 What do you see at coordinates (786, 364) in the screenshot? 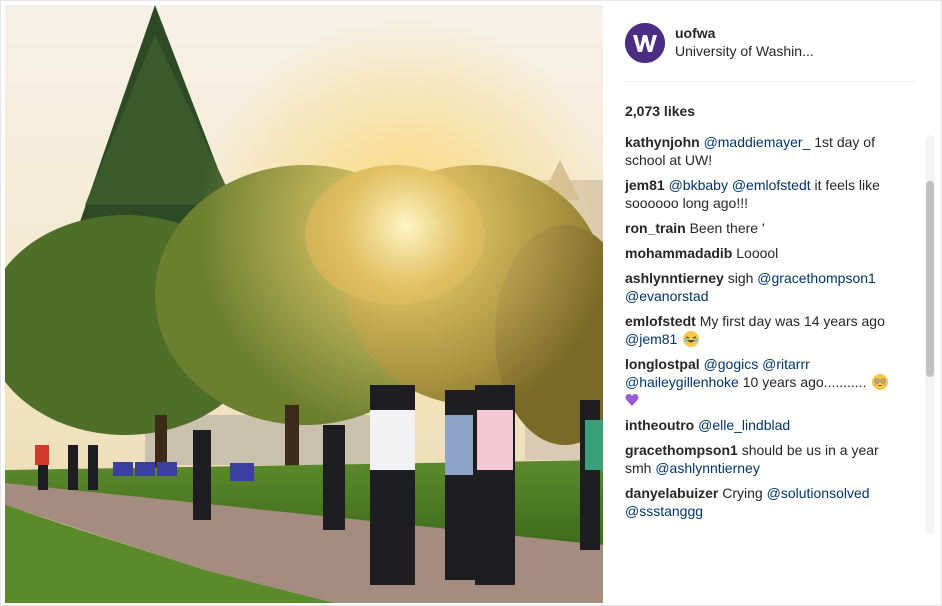
I see `mention-link: @ritarrr` at bounding box center [786, 364].